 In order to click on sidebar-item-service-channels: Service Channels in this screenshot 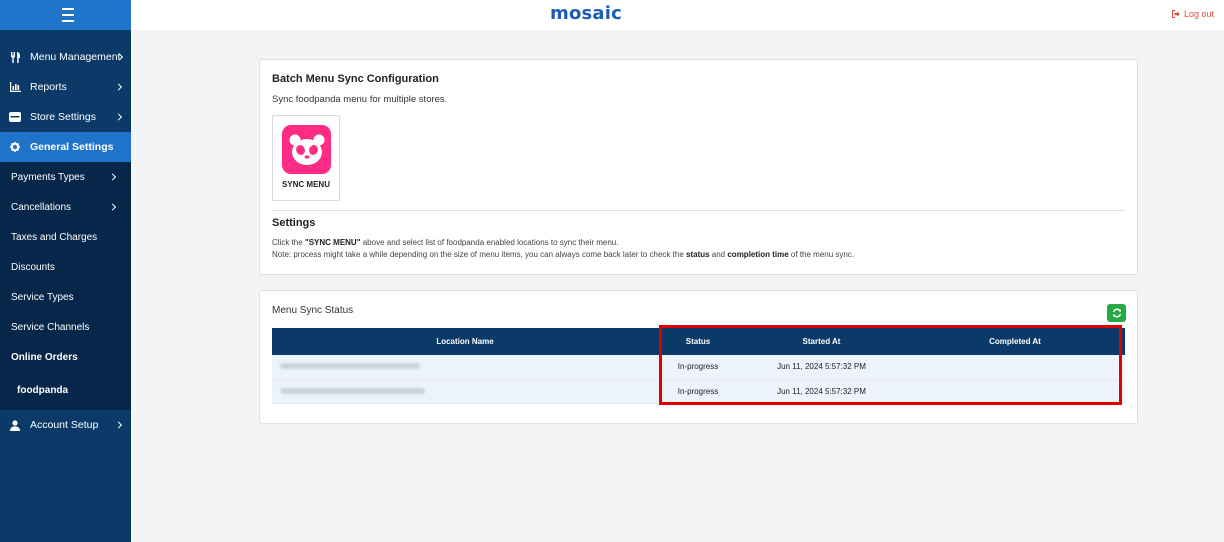, I will do `click(65, 327)`.